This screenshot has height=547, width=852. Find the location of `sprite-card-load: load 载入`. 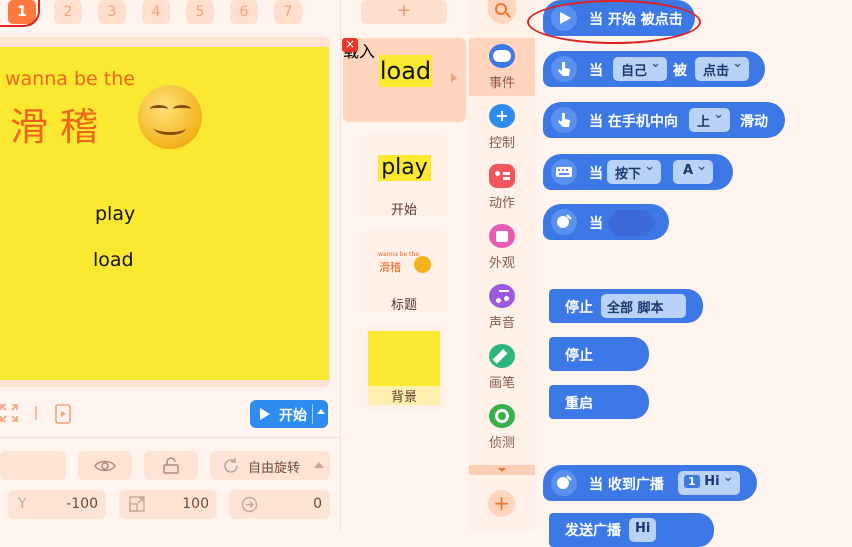

sprite-card-load: load 载入 is located at coordinates (404, 80).